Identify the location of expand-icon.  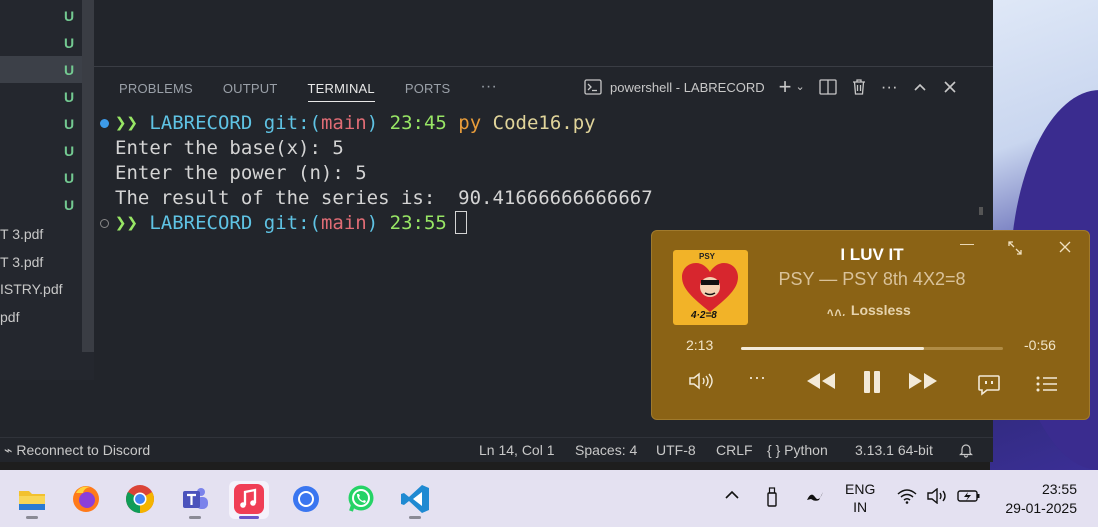
(1015, 248).